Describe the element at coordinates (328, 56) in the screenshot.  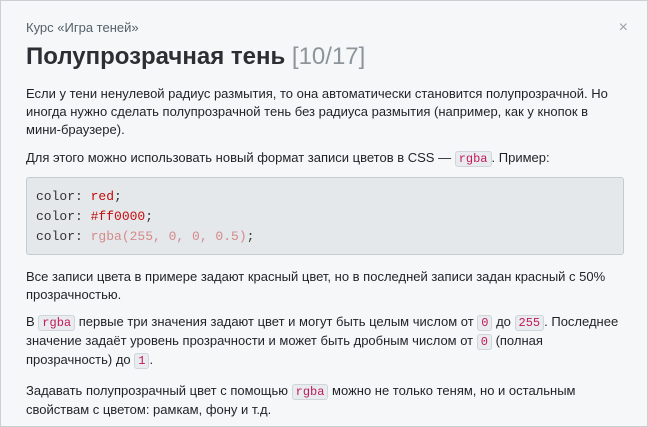
I see `lesson-progress: [10/17]` at that location.